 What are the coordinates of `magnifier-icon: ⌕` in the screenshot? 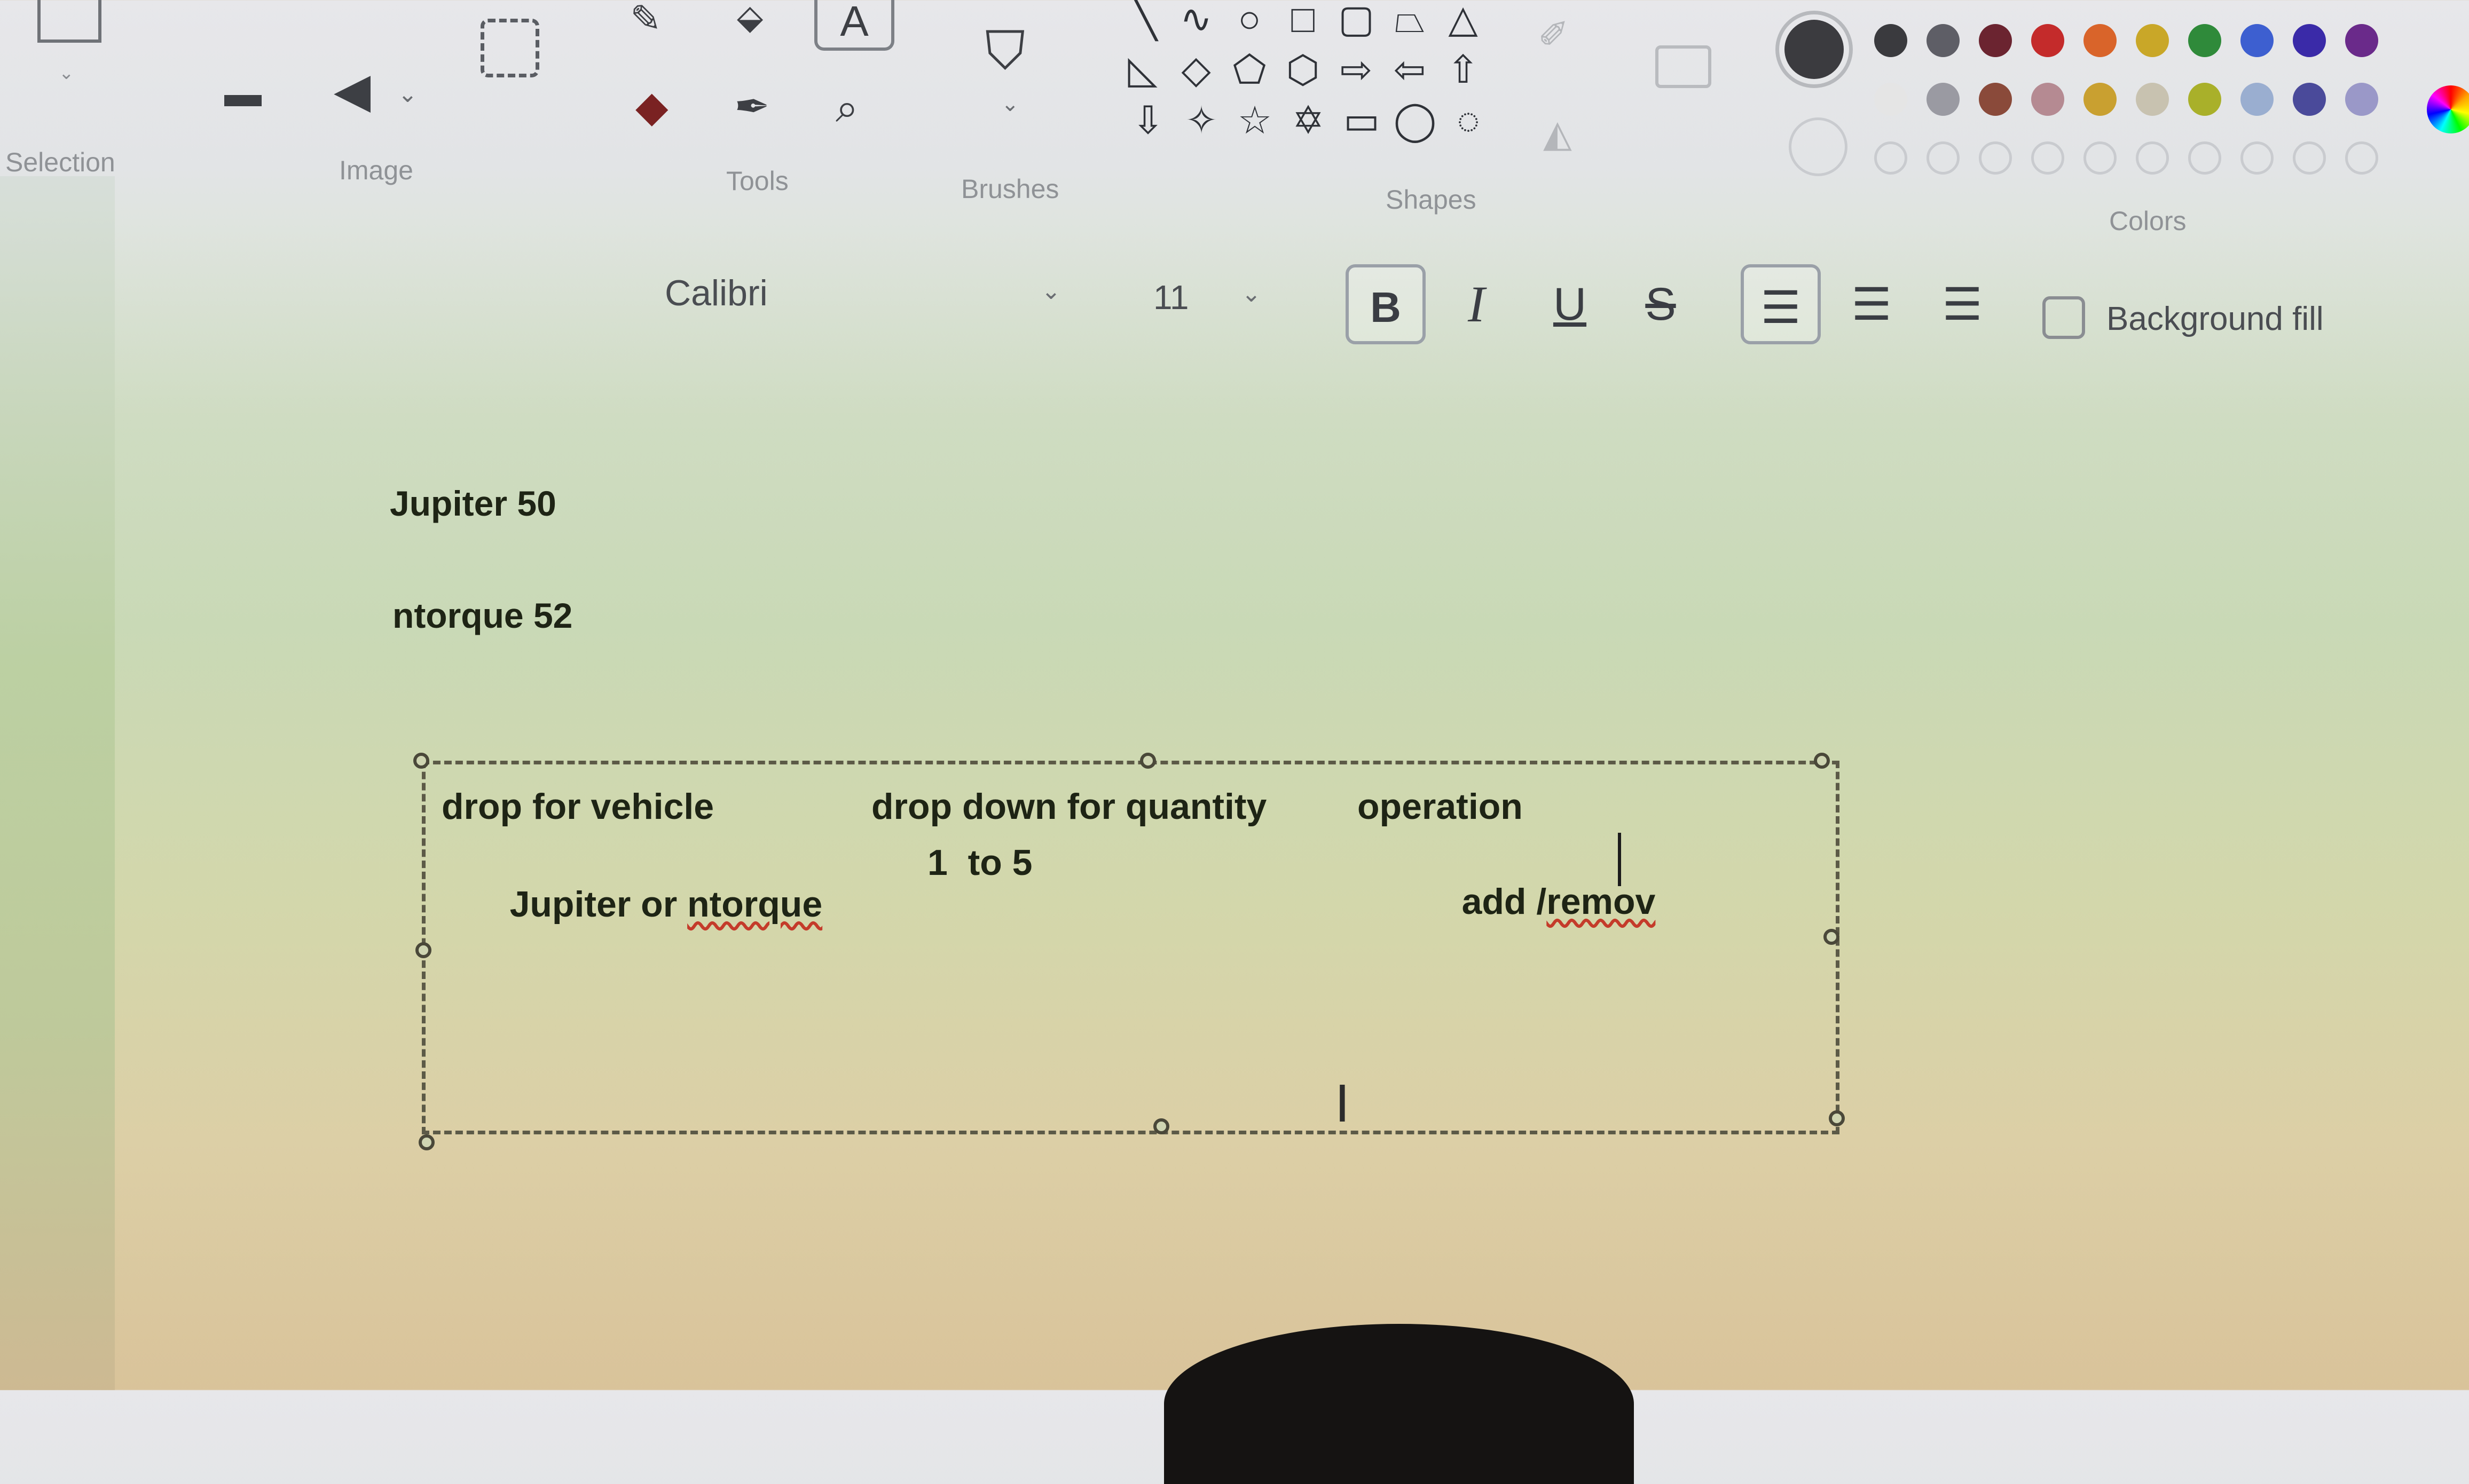 It's located at (847, 109).